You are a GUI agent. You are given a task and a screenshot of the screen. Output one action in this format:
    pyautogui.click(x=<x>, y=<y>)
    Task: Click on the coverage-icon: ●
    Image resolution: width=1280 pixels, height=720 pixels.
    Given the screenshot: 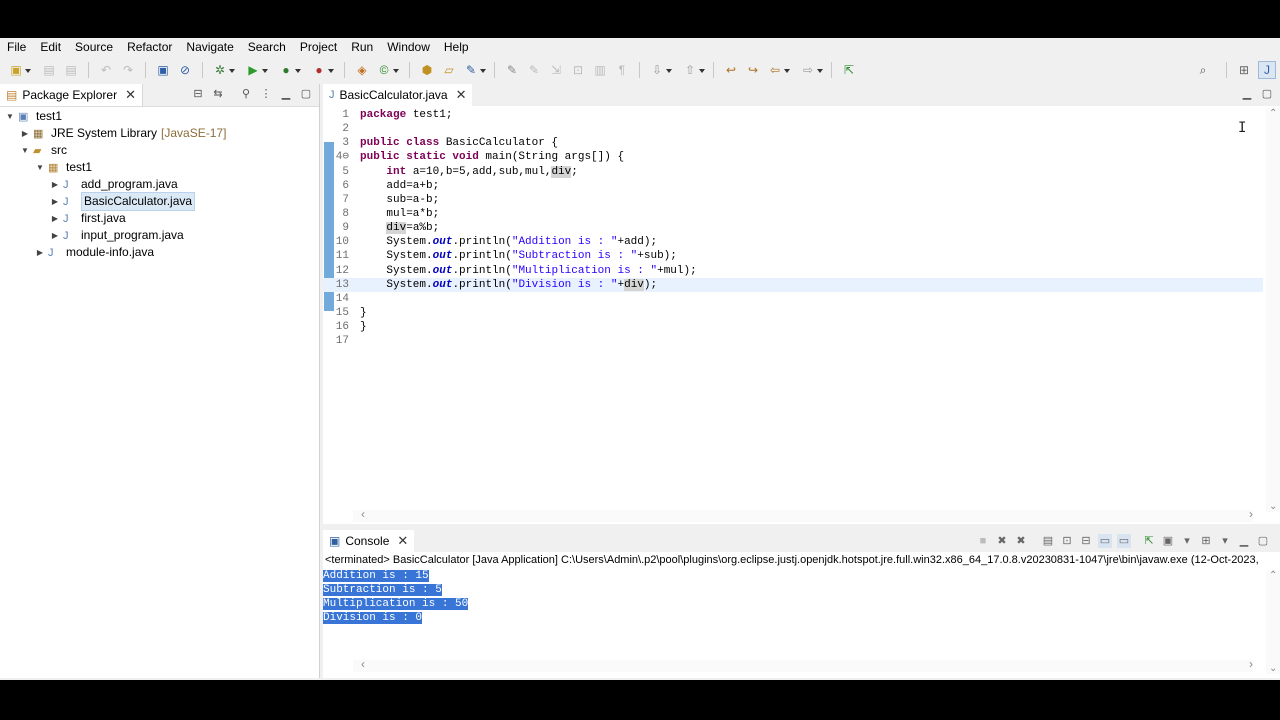 What is the action you would take?
    pyautogui.click(x=289, y=70)
    